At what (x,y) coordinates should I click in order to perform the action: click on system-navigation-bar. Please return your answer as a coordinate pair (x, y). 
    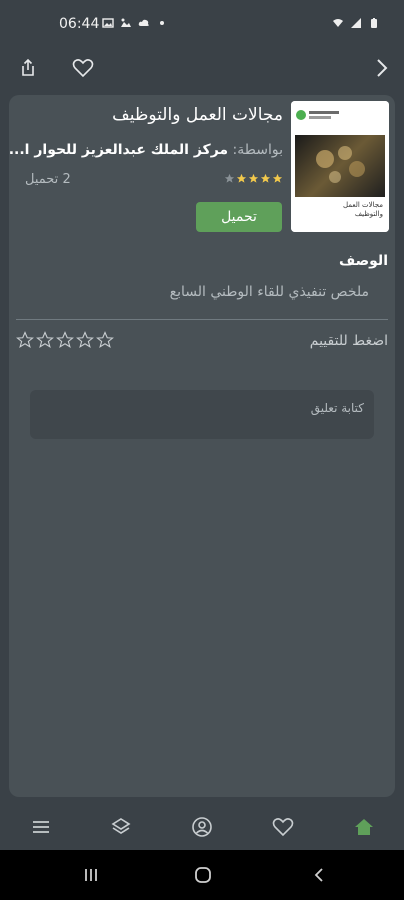
    Looking at the image, I should click on (202, 875).